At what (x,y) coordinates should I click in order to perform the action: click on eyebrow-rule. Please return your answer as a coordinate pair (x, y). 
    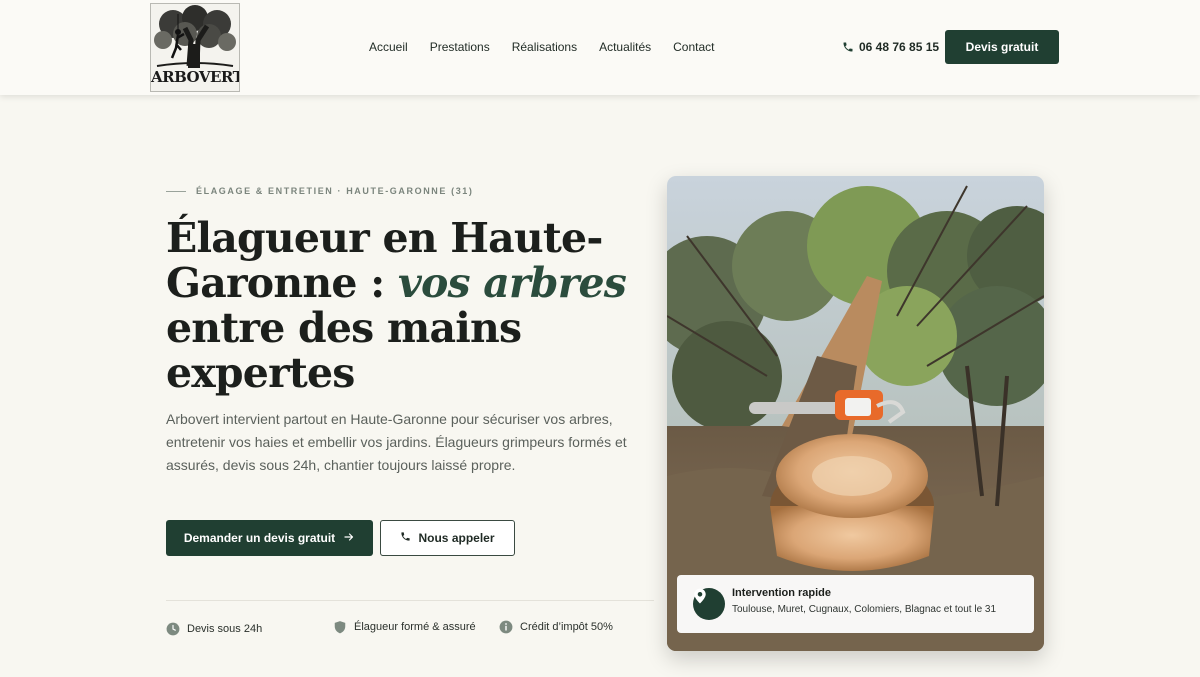
    Looking at the image, I should click on (176, 191).